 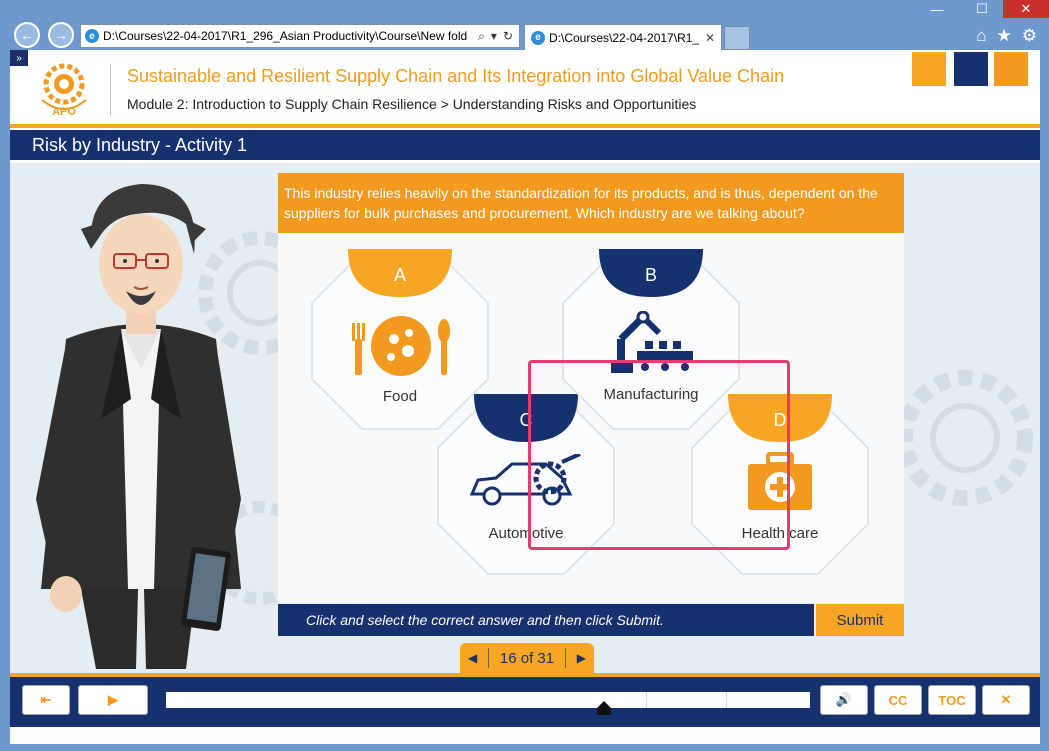 What do you see at coordinates (1006, 700) in the screenshot?
I see `player-close-button: ✕` at bounding box center [1006, 700].